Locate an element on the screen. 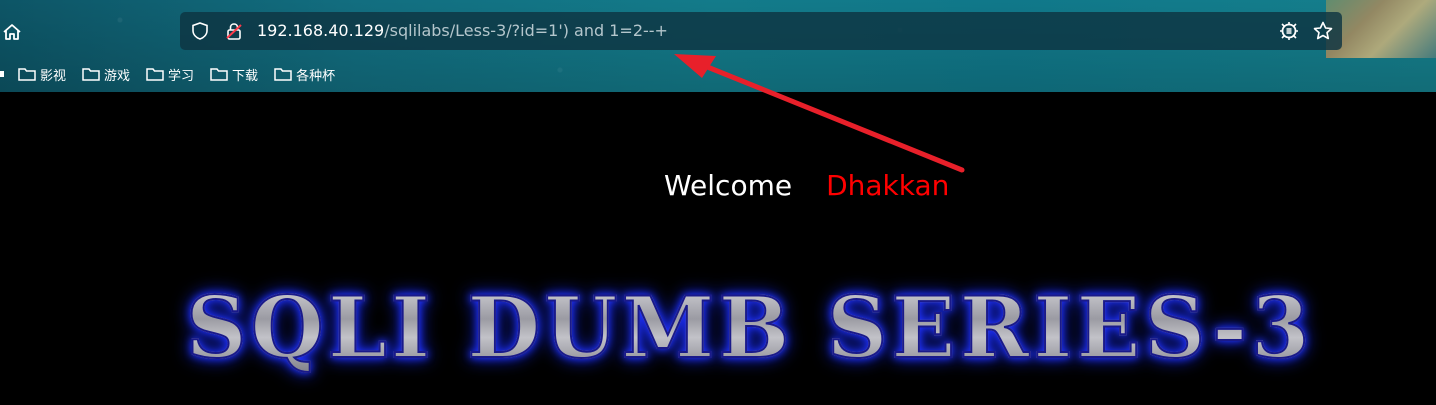 This screenshot has width=1436, height=405. url-path: /sqlilabs/Less-3/?id=1') and 1=2--+ is located at coordinates (526, 30).